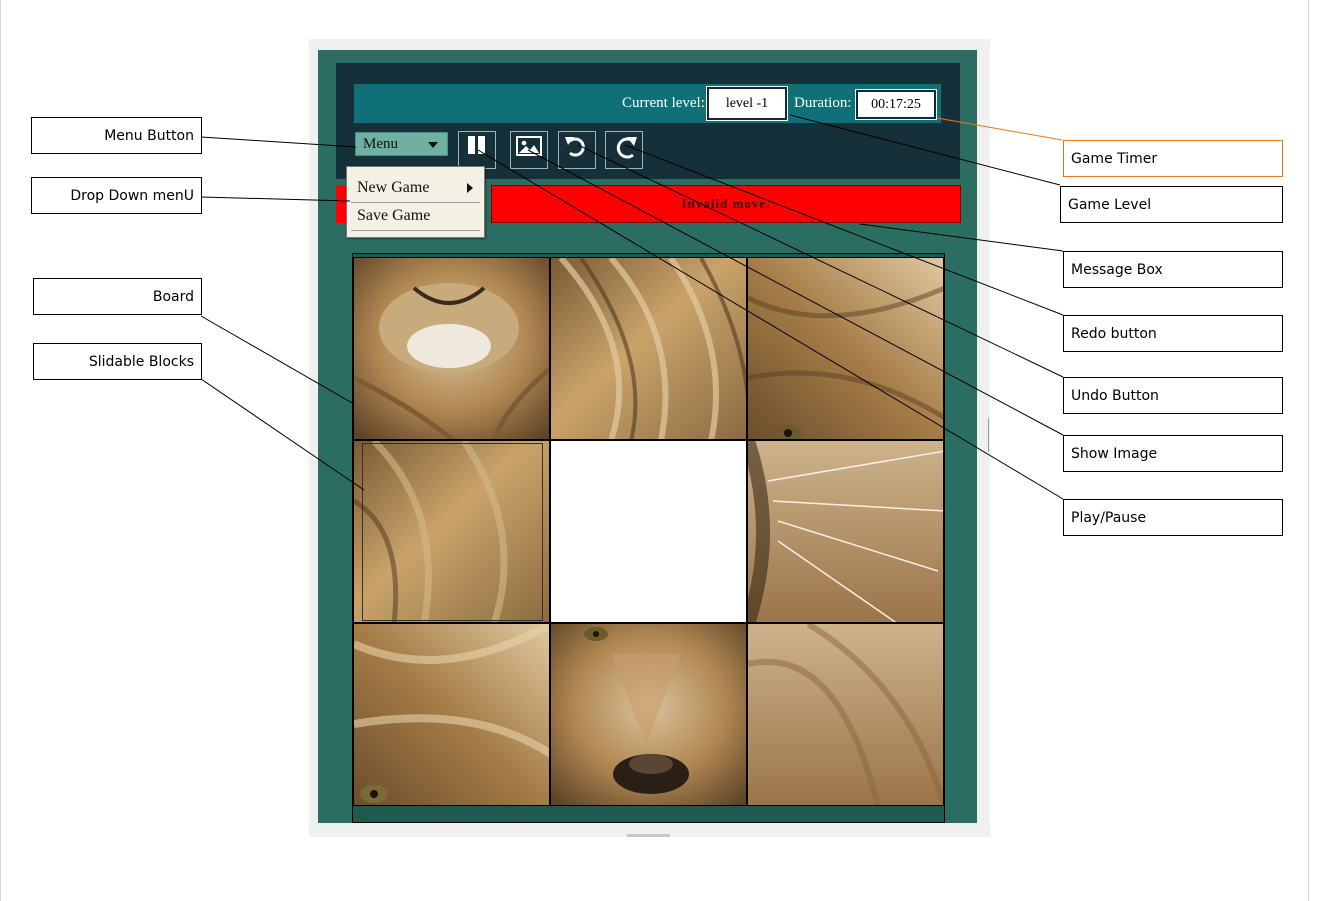  Describe the element at coordinates (116, 195) in the screenshot. I see `callout-drop-down-menu: Drop Down menU` at that location.